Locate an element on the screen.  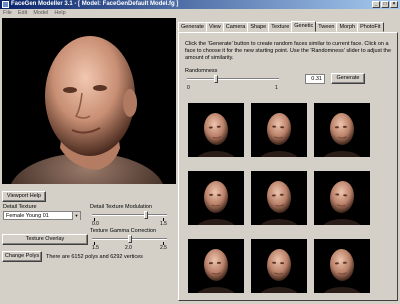
detail-texture-value: Female Young 01 is located at coordinates (27, 216).